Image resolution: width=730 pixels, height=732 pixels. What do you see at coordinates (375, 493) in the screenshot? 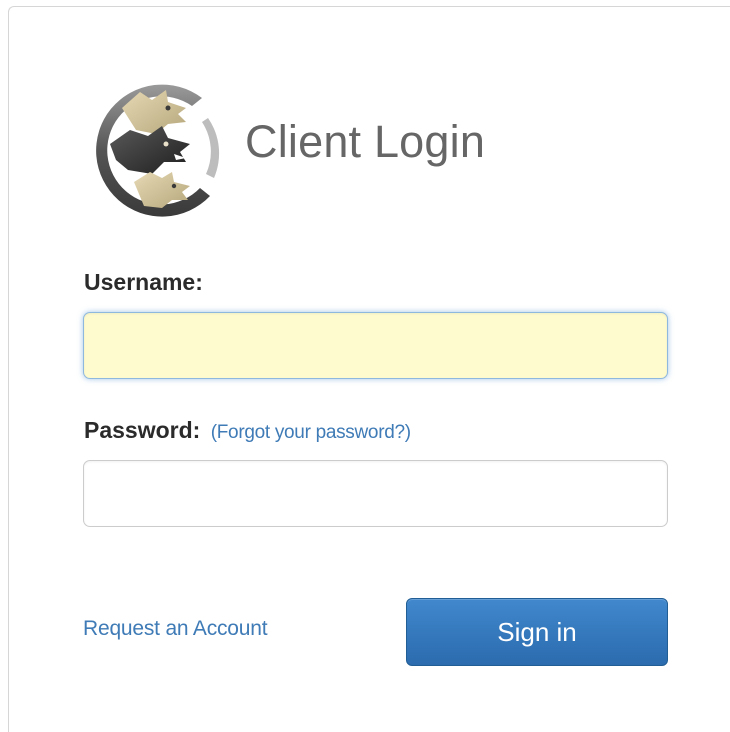
I see `password-input` at bounding box center [375, 493].